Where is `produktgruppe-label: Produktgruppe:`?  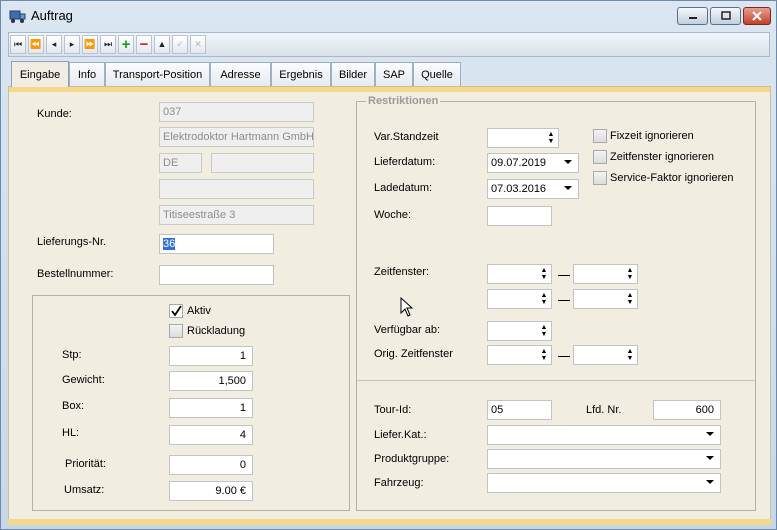
produktgruppe-label: Produktgruppe: is located at coordinates (412, 459).